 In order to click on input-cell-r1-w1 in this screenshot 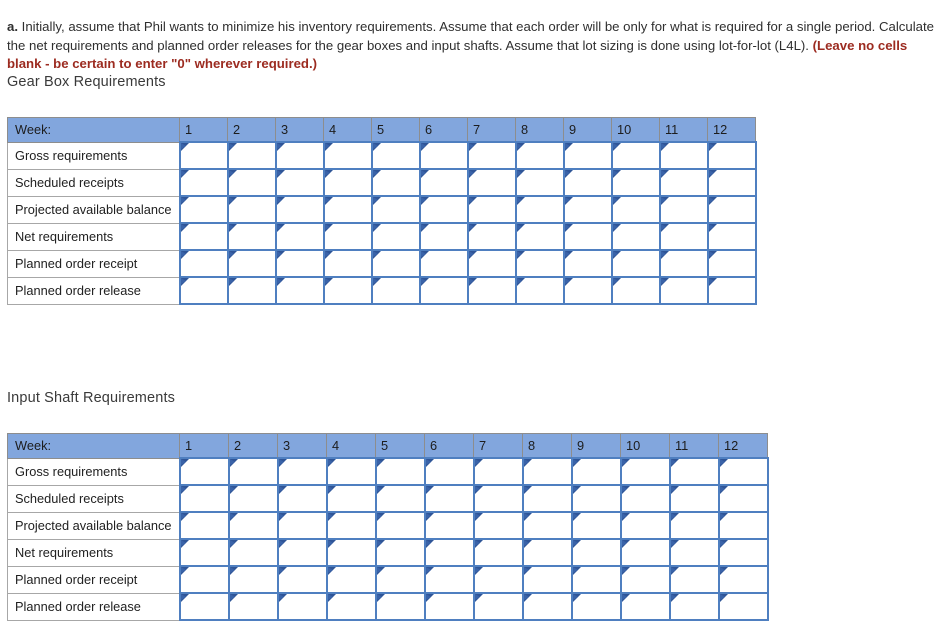, I will do `click(204, 471)`.